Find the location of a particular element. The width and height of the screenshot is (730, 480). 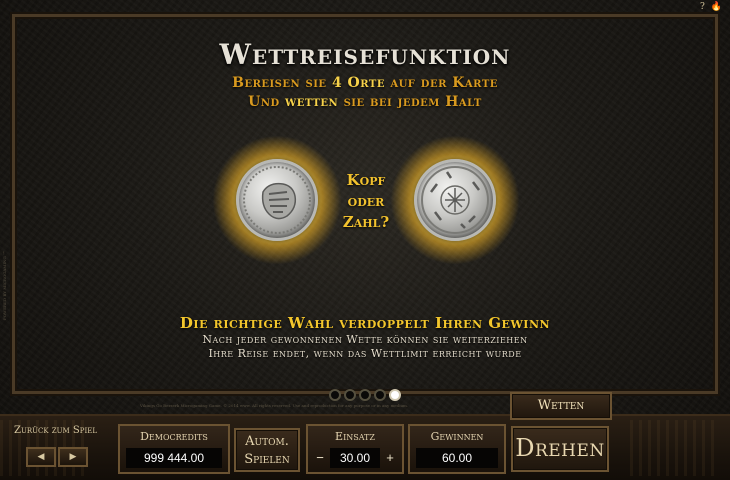

flame-icon: 🔥 is located at coordinates (716, 7).